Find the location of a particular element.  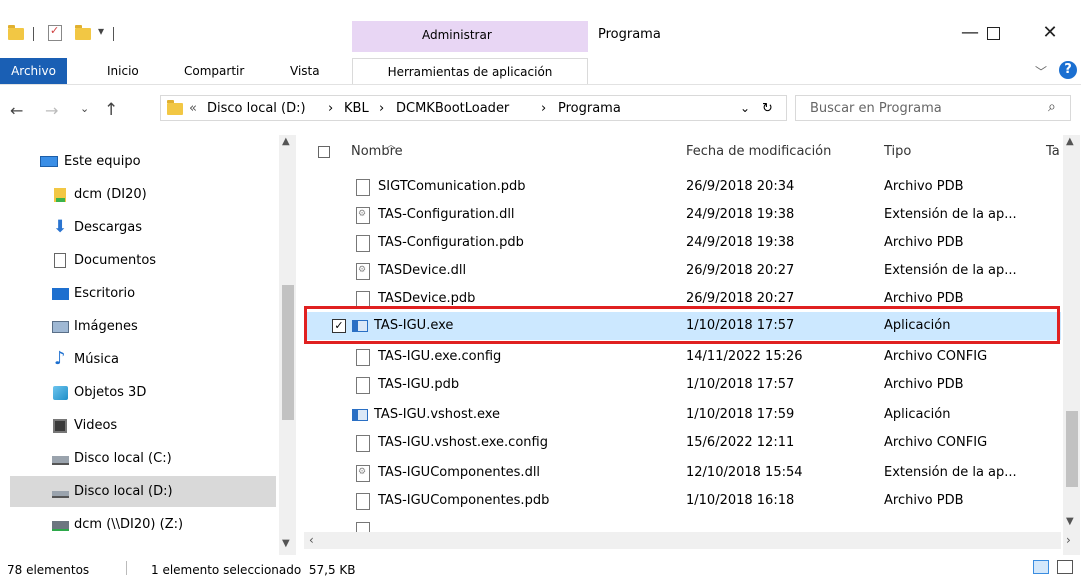

properties-icon: ✓ is located at coordinates (55, 32).